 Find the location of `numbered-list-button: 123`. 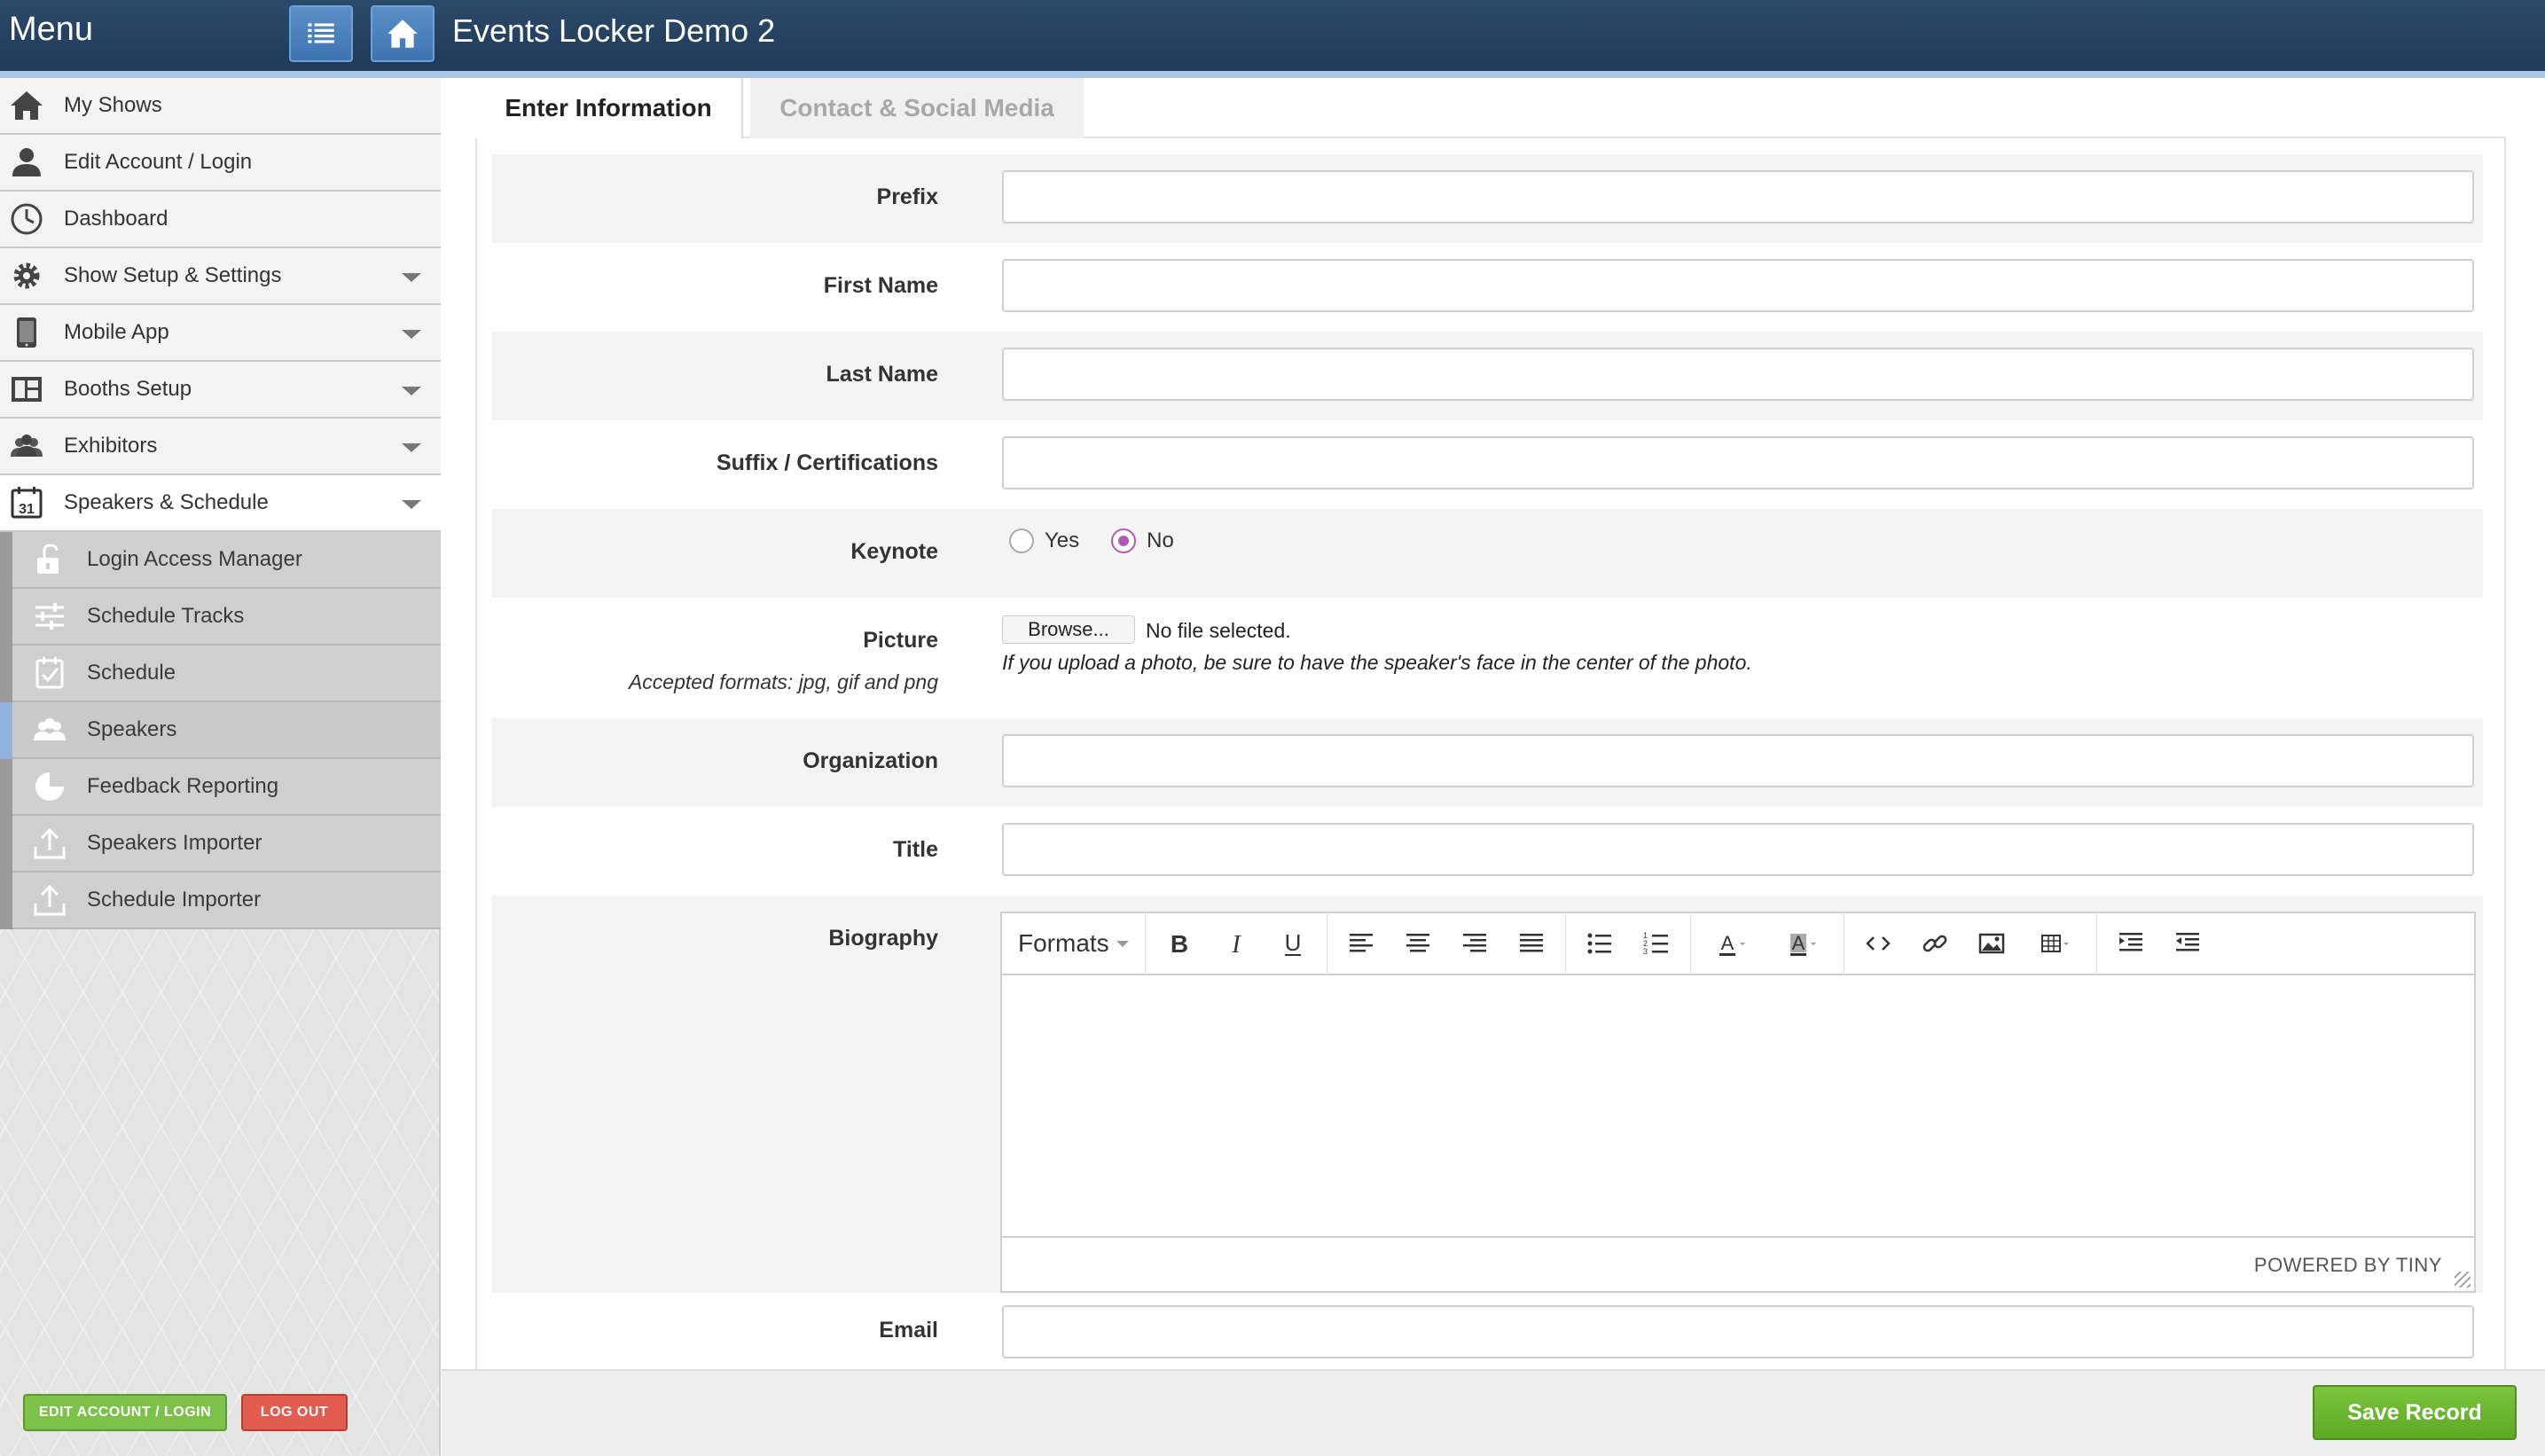

numbered-list-button: 123 is located at coordinates (1656, 943).